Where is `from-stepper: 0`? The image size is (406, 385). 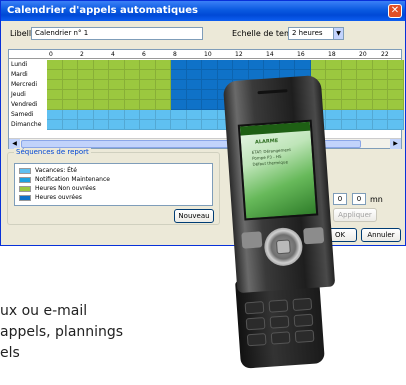
from-stepper: 0 is located at coordinates (340, 199).